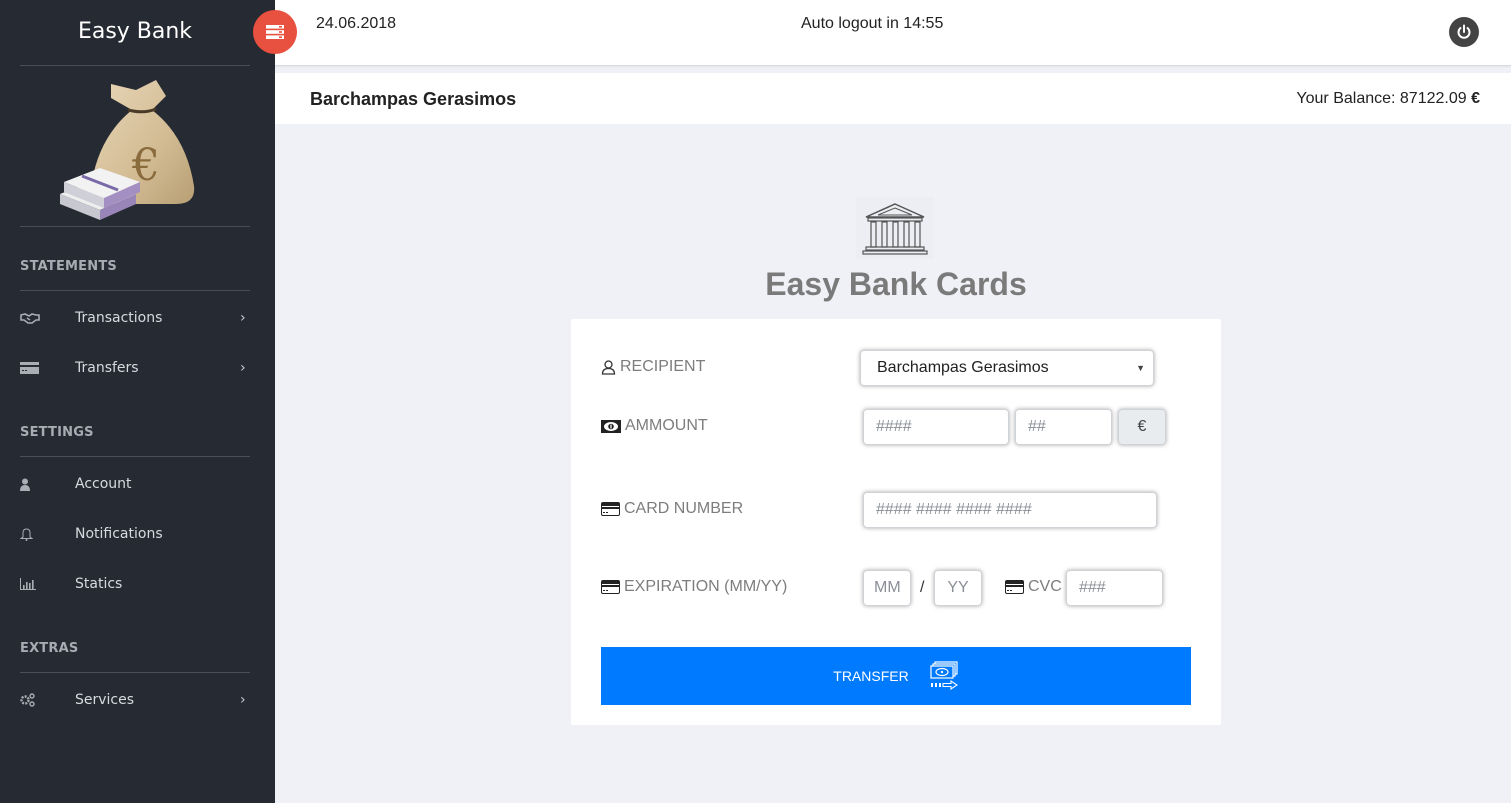  I want to click on card-number-label-text: CARD NUMBER, so click(684, 508).